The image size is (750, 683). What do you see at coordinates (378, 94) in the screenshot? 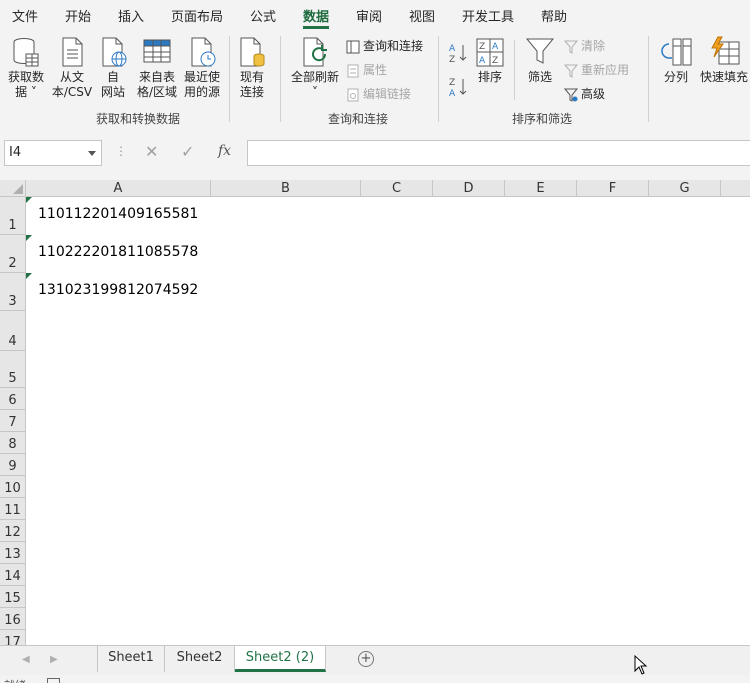
I see `edit-links-button: 编辑链接` at bounding box center [378, 94].